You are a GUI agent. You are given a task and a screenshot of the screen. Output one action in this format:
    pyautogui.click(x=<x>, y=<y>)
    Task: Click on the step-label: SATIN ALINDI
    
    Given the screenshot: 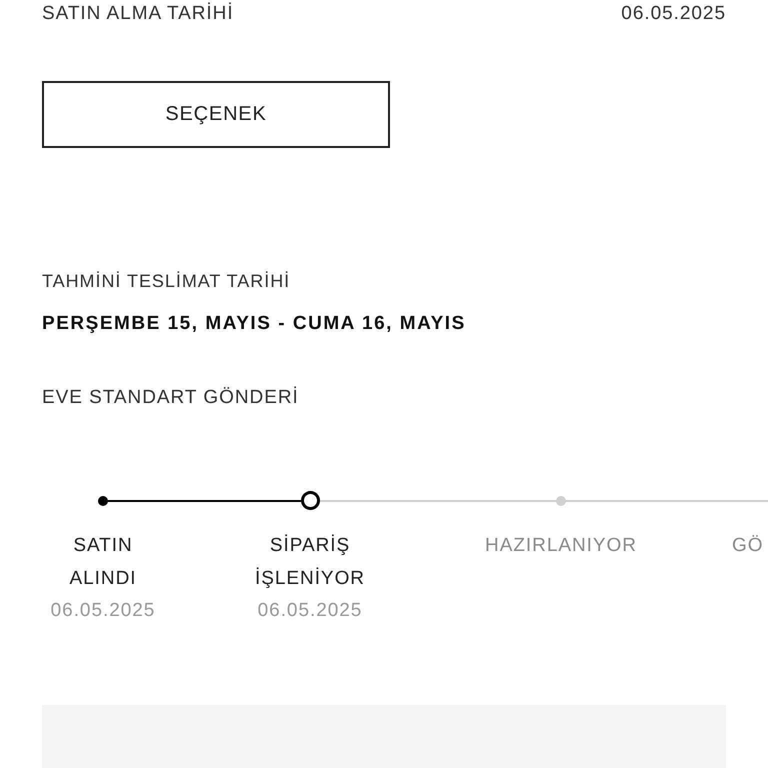 What is the action you would take?
    pyautogui.click(x=103, y=562)
    